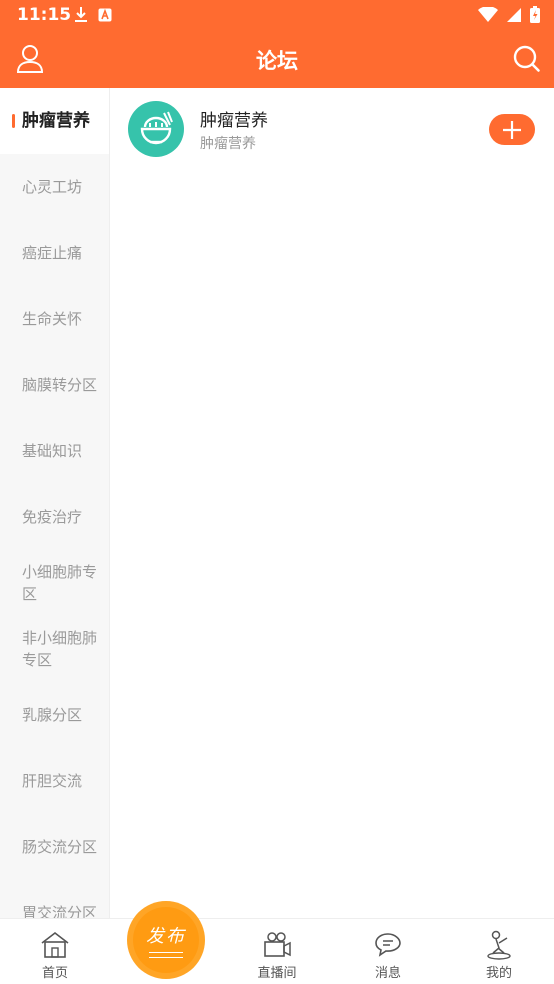 This screenshot has height=984, width=554. I want to click on sidebar-item-non-small-cell-lung: 非小细胞肺专区, so click(54, 649).